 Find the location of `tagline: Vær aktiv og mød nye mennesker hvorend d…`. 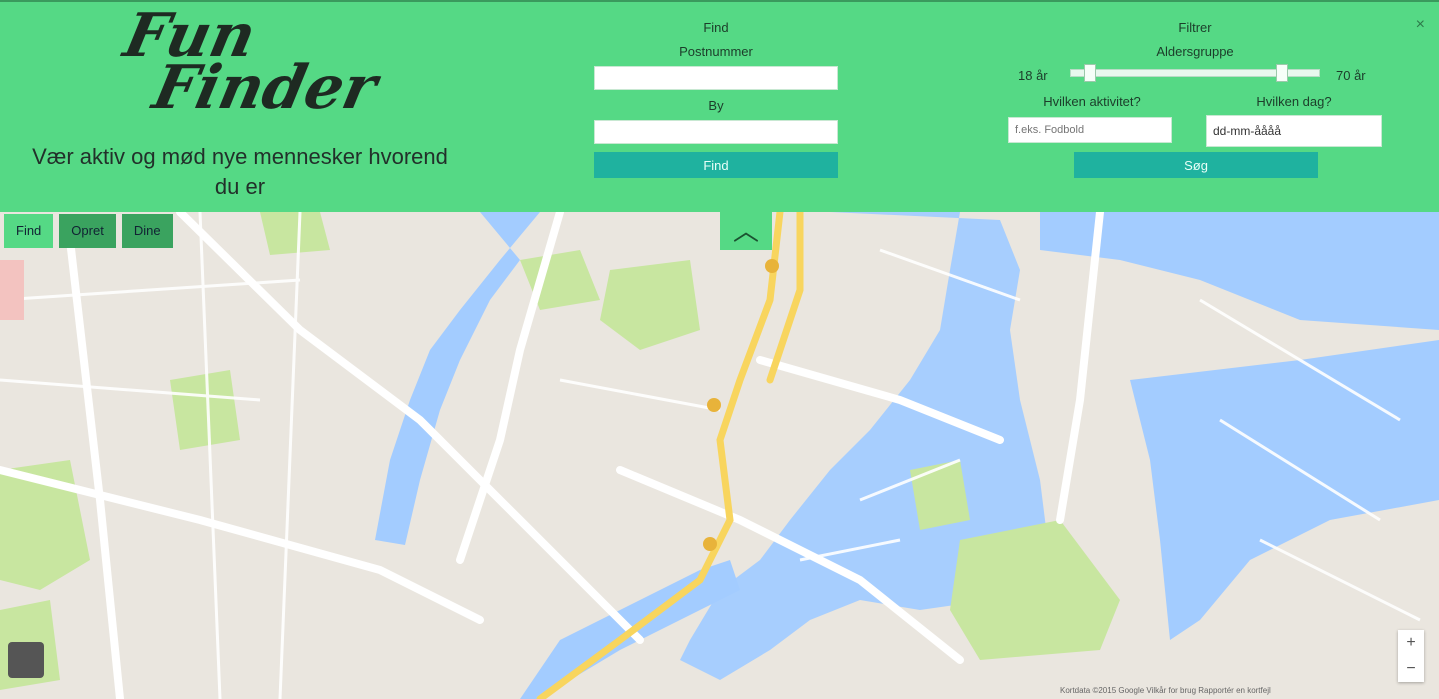

tagline: Vær aktiv og mød nye mennesker hvorend d… is located at coordinates (240, 171).